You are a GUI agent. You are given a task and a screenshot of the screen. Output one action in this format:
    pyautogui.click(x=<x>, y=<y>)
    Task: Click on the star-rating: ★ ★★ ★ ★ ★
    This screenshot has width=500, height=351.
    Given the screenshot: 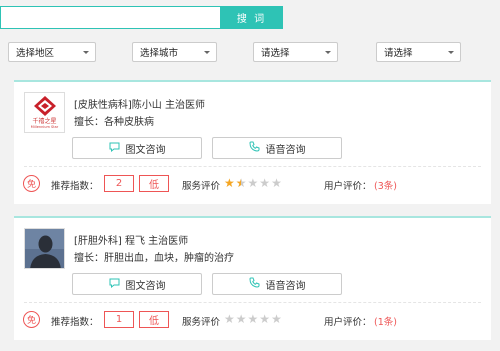 What is the action you would take?
    pyautogui.click(x=253, y=183)
    